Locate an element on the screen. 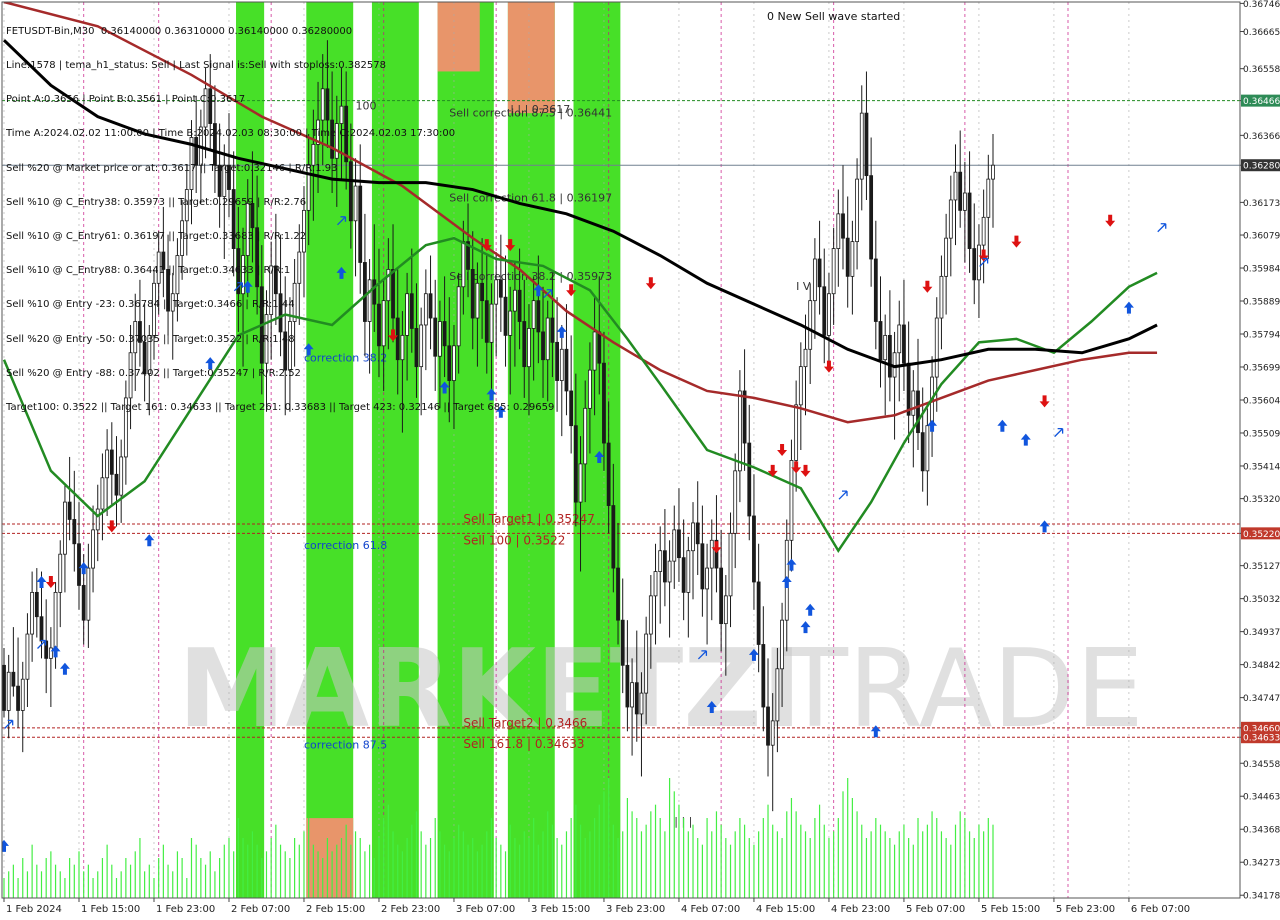 The image size is (1280, 920). watermark-brand-suffix: TRADE is located at coordinates (962, 689).